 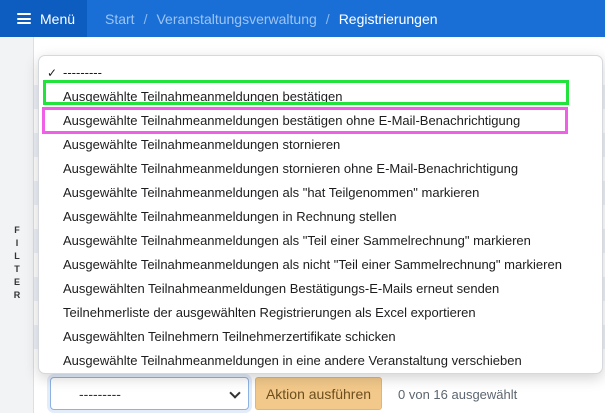 I want to click on filter-letter: R, so click(x=17, y=295).